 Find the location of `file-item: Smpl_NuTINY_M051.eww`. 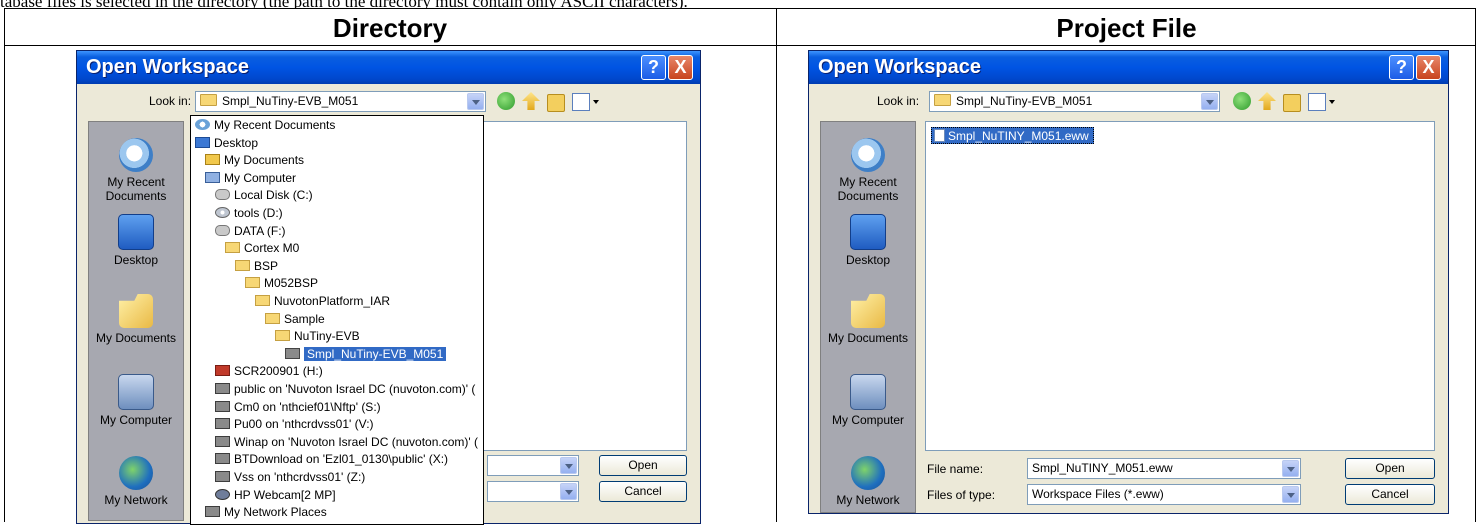

file-item: Smpl_NuTINY_M051.eww is located at coordinates (1012, 135).